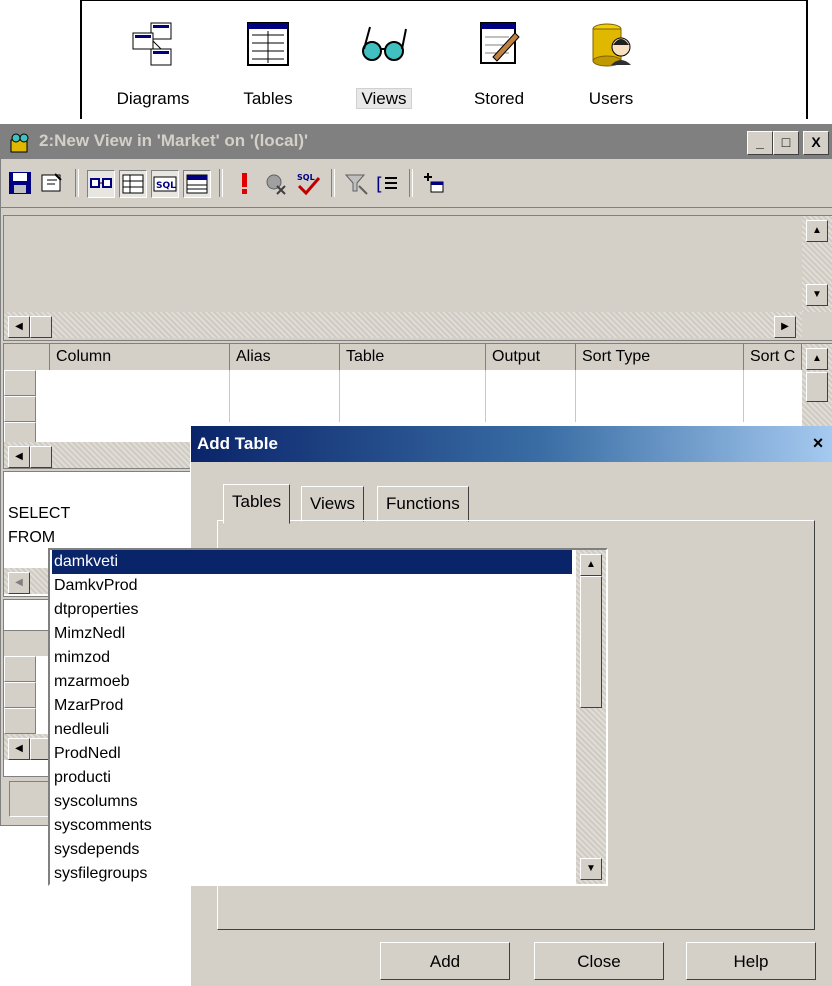 This screenshot has width=832, height=986. Describe the element at coordinates (499, 98) in the screenshot. I see `stored-procedures-label: Stored` at that location.